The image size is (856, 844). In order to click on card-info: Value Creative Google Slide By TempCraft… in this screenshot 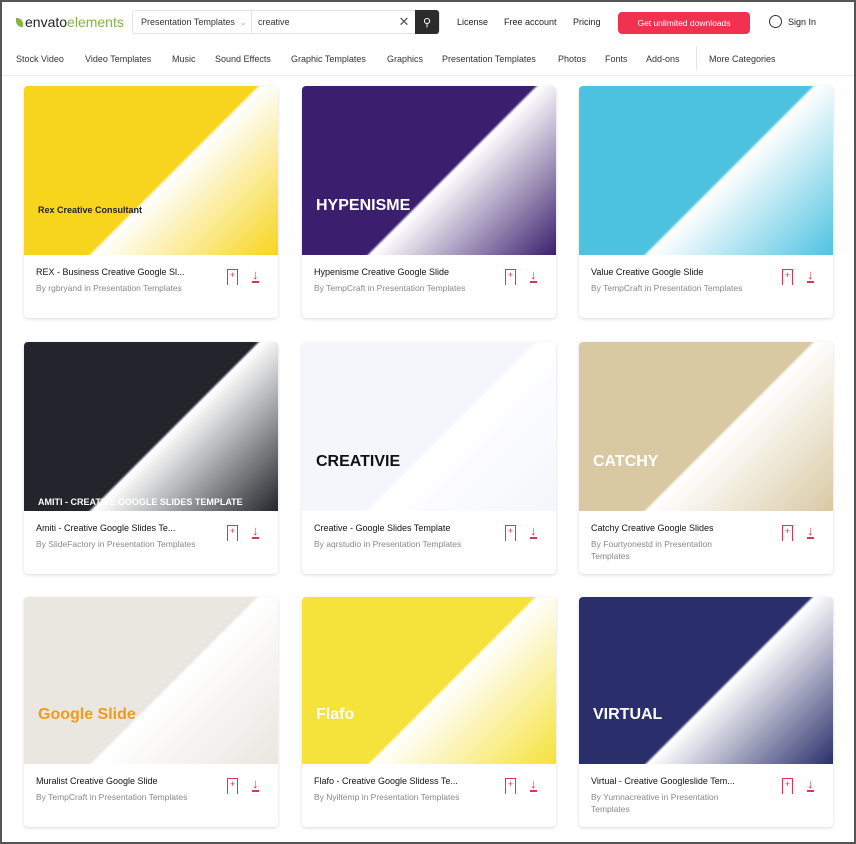, I will do `click(706, 286)`.